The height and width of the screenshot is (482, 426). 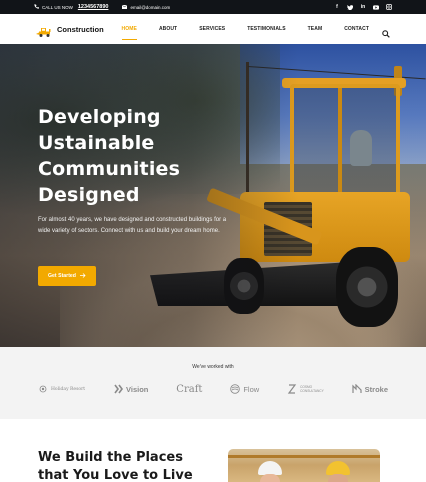 I want to click on partner-name: Stroke, so click(x=376, y=389).